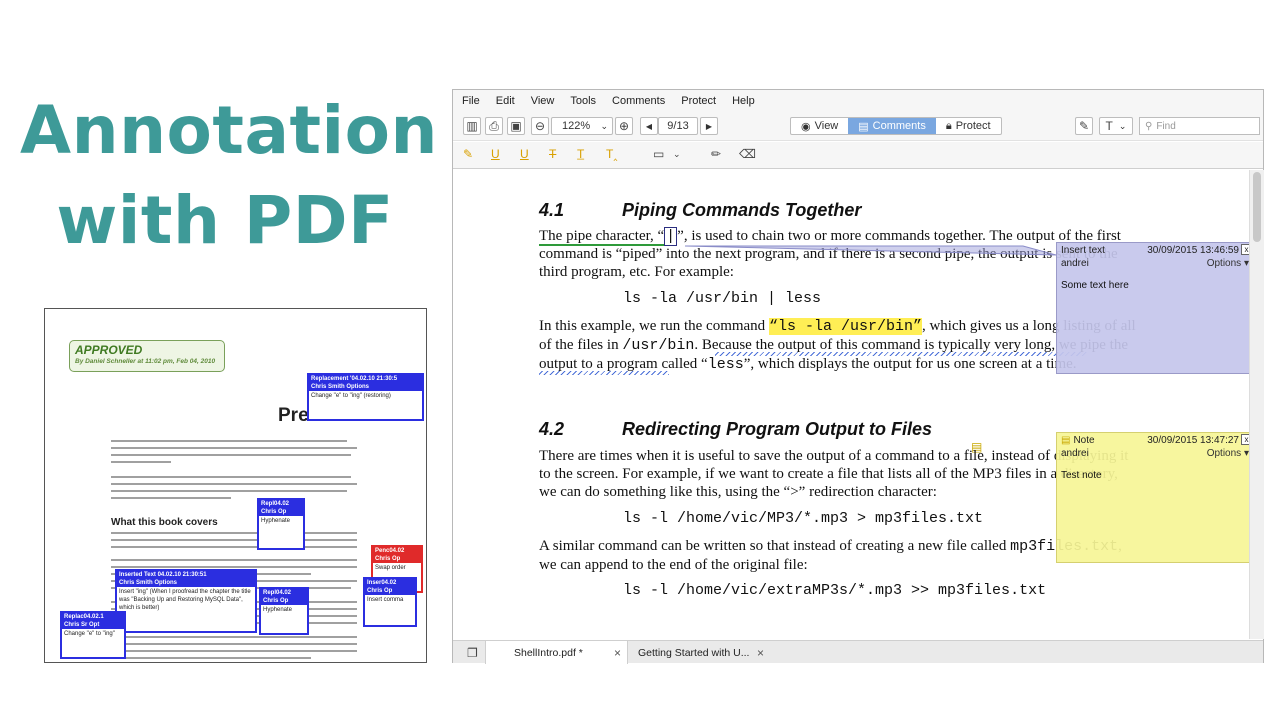  I want to click on page-number-field: 9/13, so click(678, 126).